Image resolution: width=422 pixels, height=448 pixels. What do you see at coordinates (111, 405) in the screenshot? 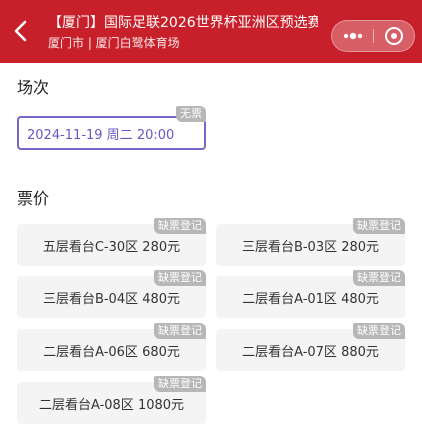
I see `ticket-label: 二层看台A-08区 1080元` at bounding box center [111, 405].